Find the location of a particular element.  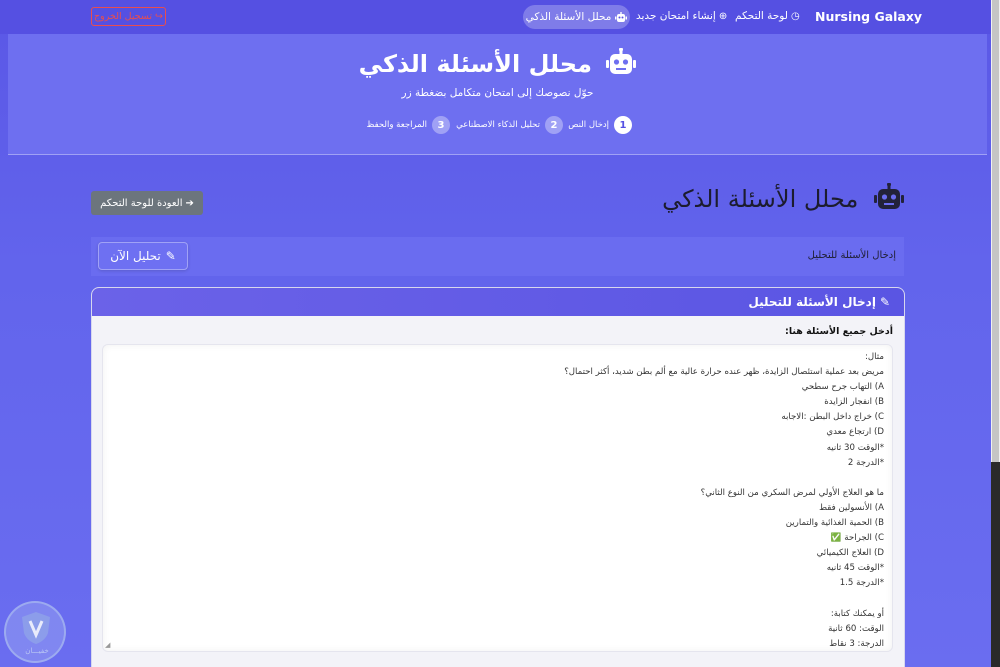

nav-analyzer: محلل الأسئلة الذكي is located at coordinates (576, 17).